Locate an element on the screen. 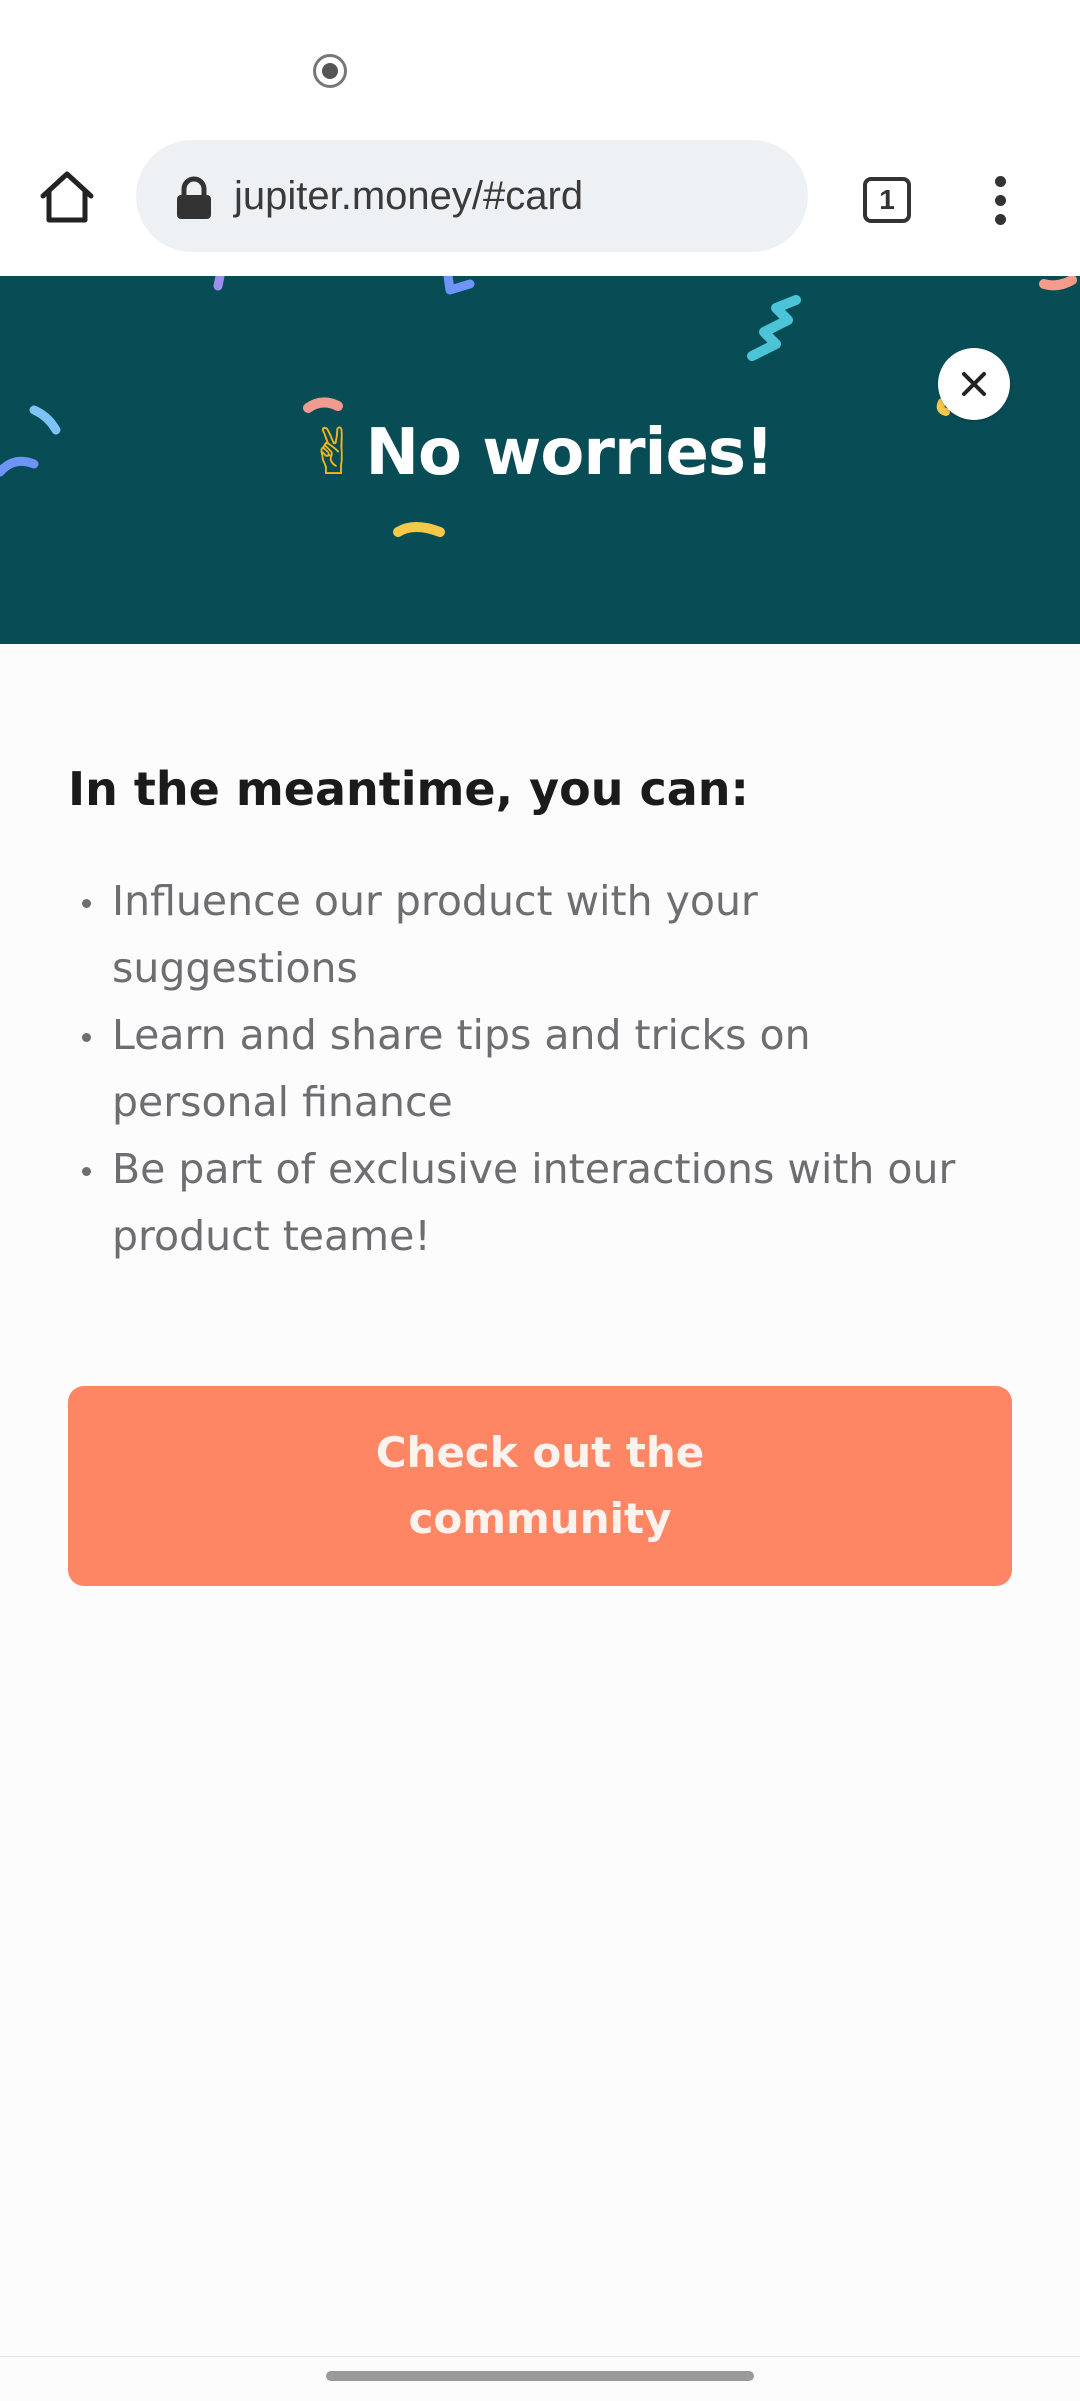  gesture-handle is located at coordinates (540, 2376).